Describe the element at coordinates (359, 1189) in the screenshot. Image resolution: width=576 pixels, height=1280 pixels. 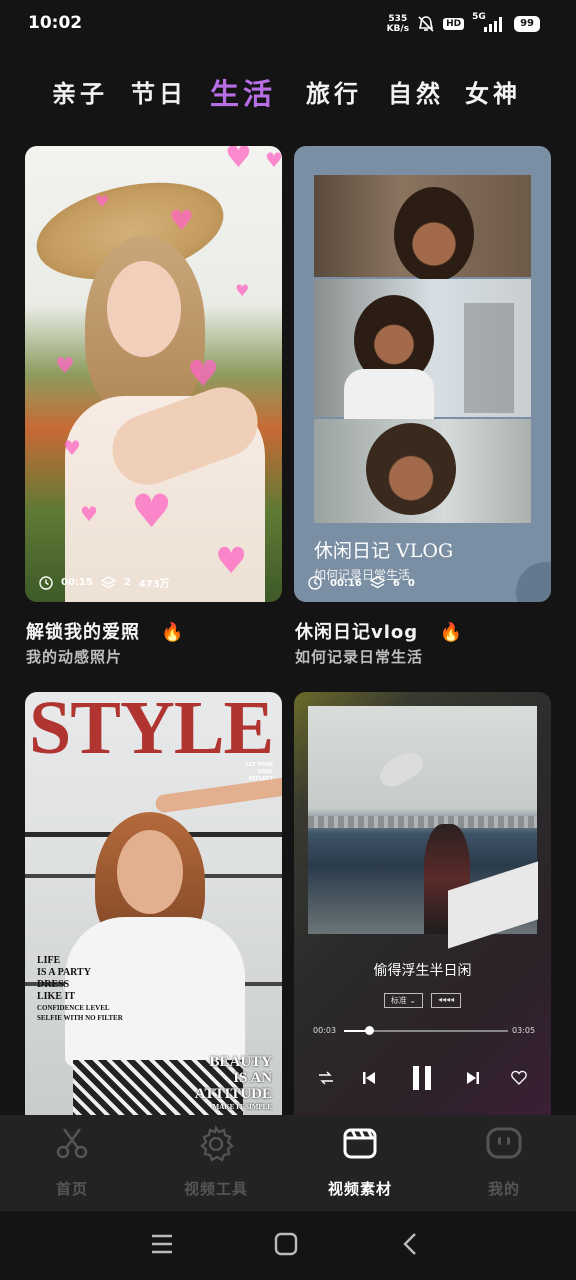
I see `nav-video-assets-label: 视频素材` at that location.